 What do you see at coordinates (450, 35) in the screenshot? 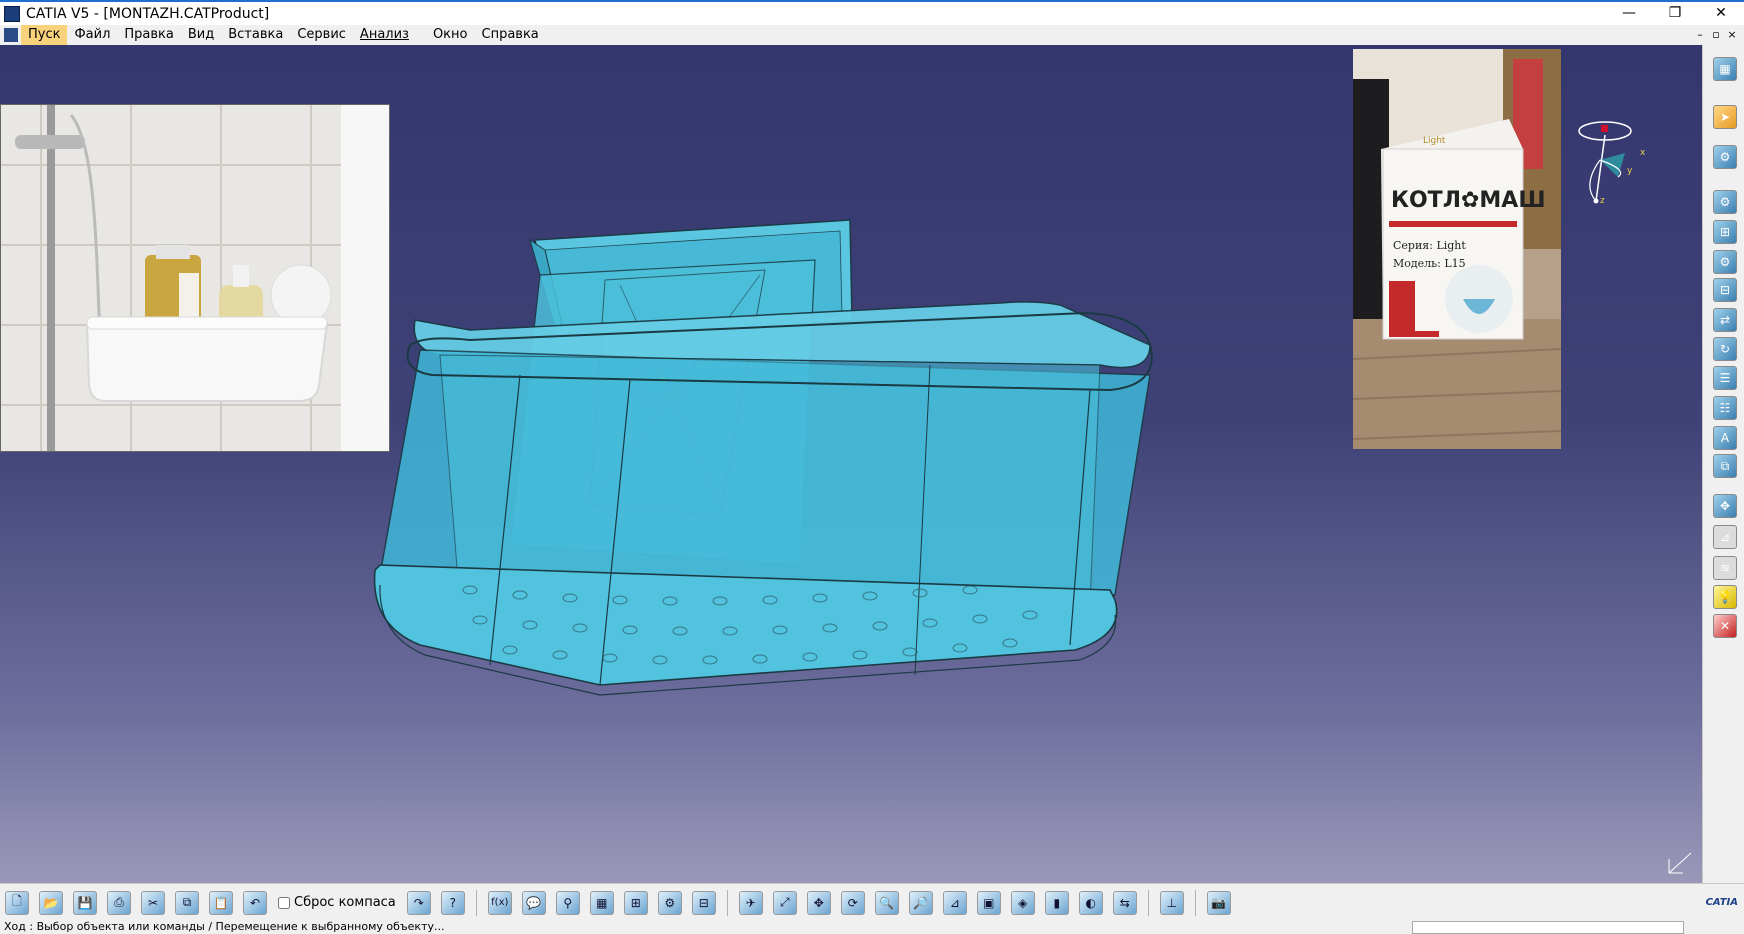
I see `menu-window: Окно` at bounding box center [450, 35].